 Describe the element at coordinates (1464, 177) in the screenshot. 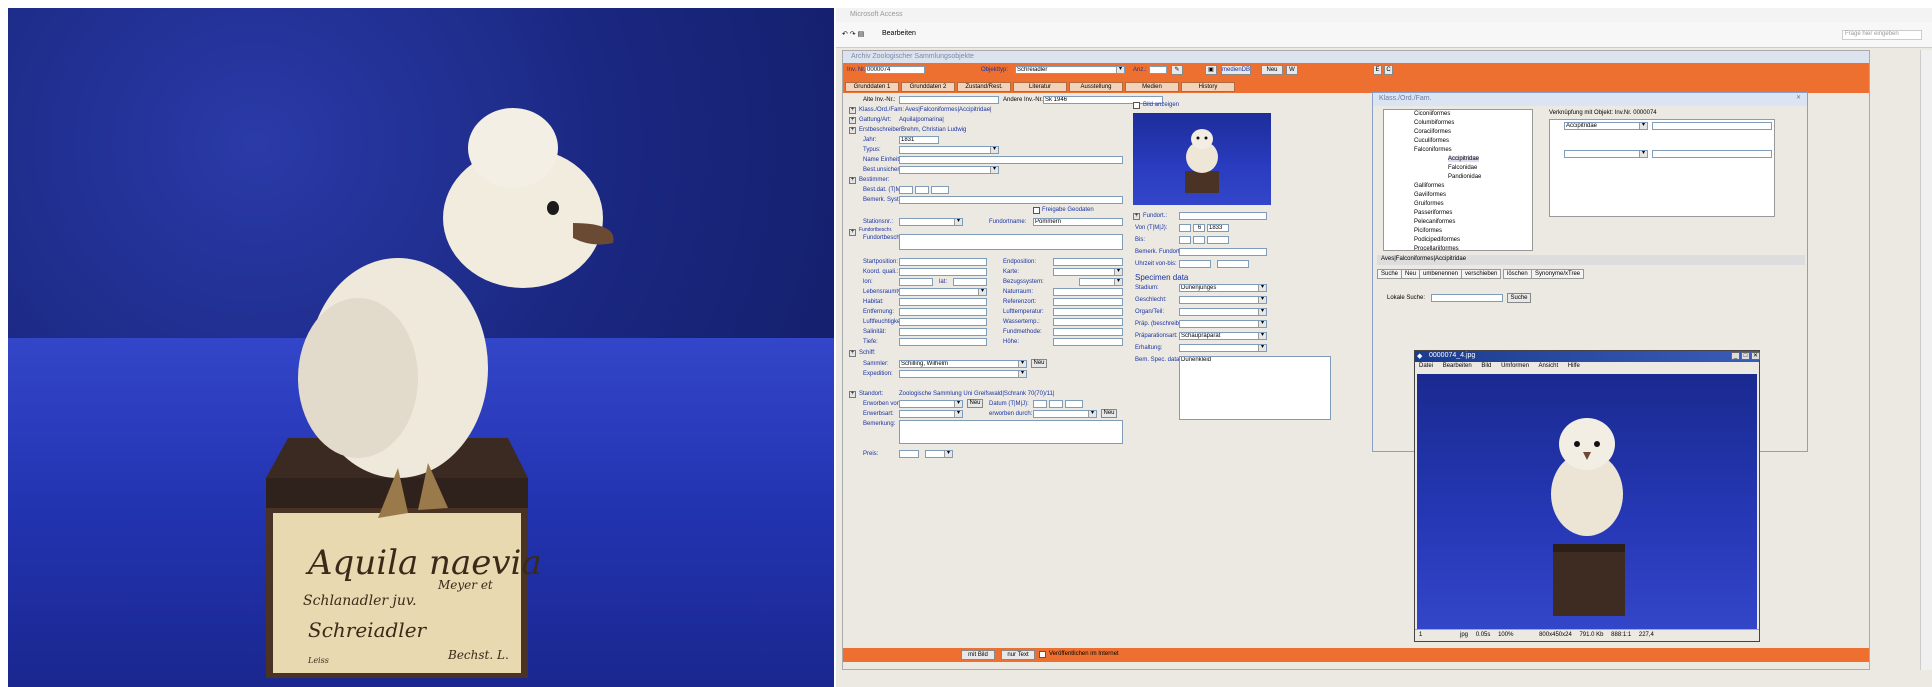

I see `tree-node: Pandionidae` at that location.